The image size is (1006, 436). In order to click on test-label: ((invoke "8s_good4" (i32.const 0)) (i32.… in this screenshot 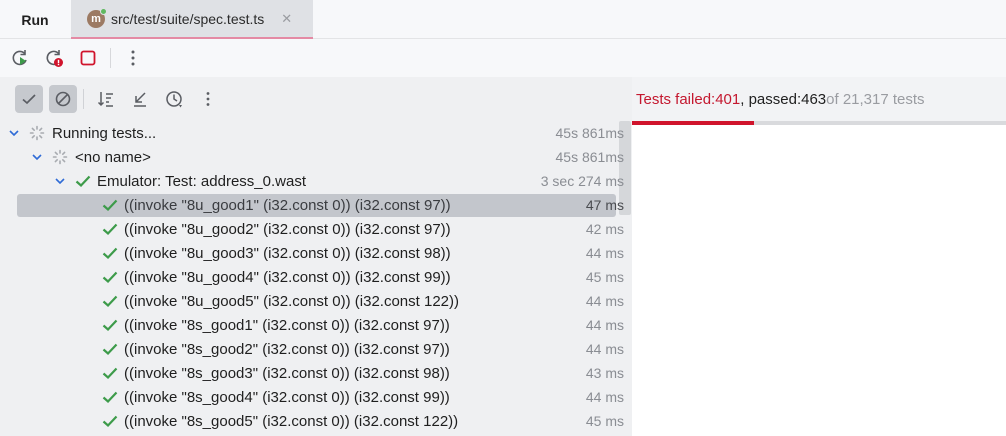, I will do `click(287, 397)`.